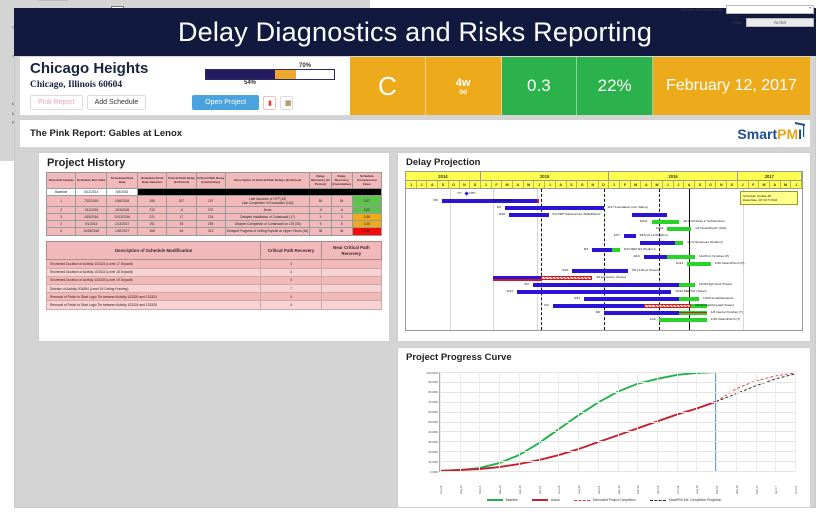 Image resolution: width=830 pixels, height=516 pixels. I want to click on gantt-start-date: 6/14, so click(509, 291).